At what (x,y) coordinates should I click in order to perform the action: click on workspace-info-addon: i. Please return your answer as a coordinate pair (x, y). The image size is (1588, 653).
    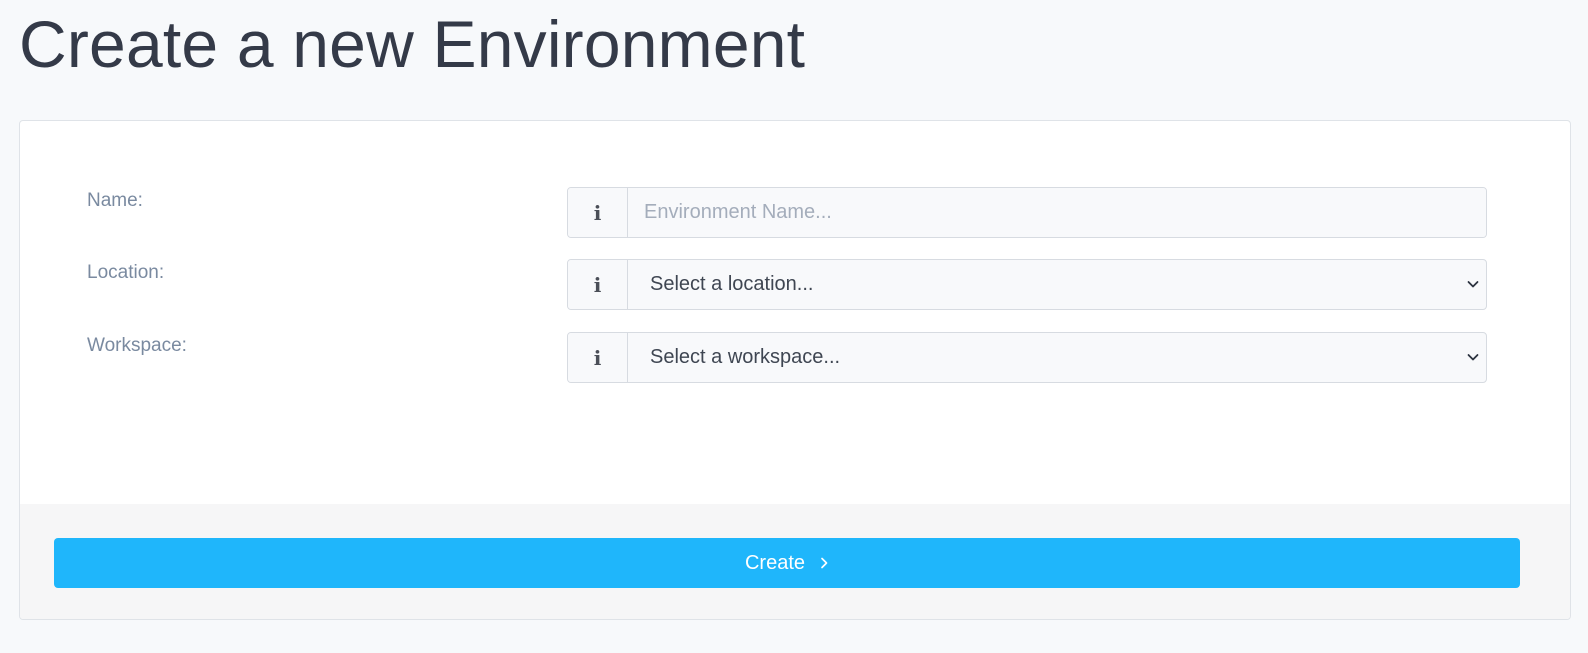
    Looking at the image, I should click on (598, 357).